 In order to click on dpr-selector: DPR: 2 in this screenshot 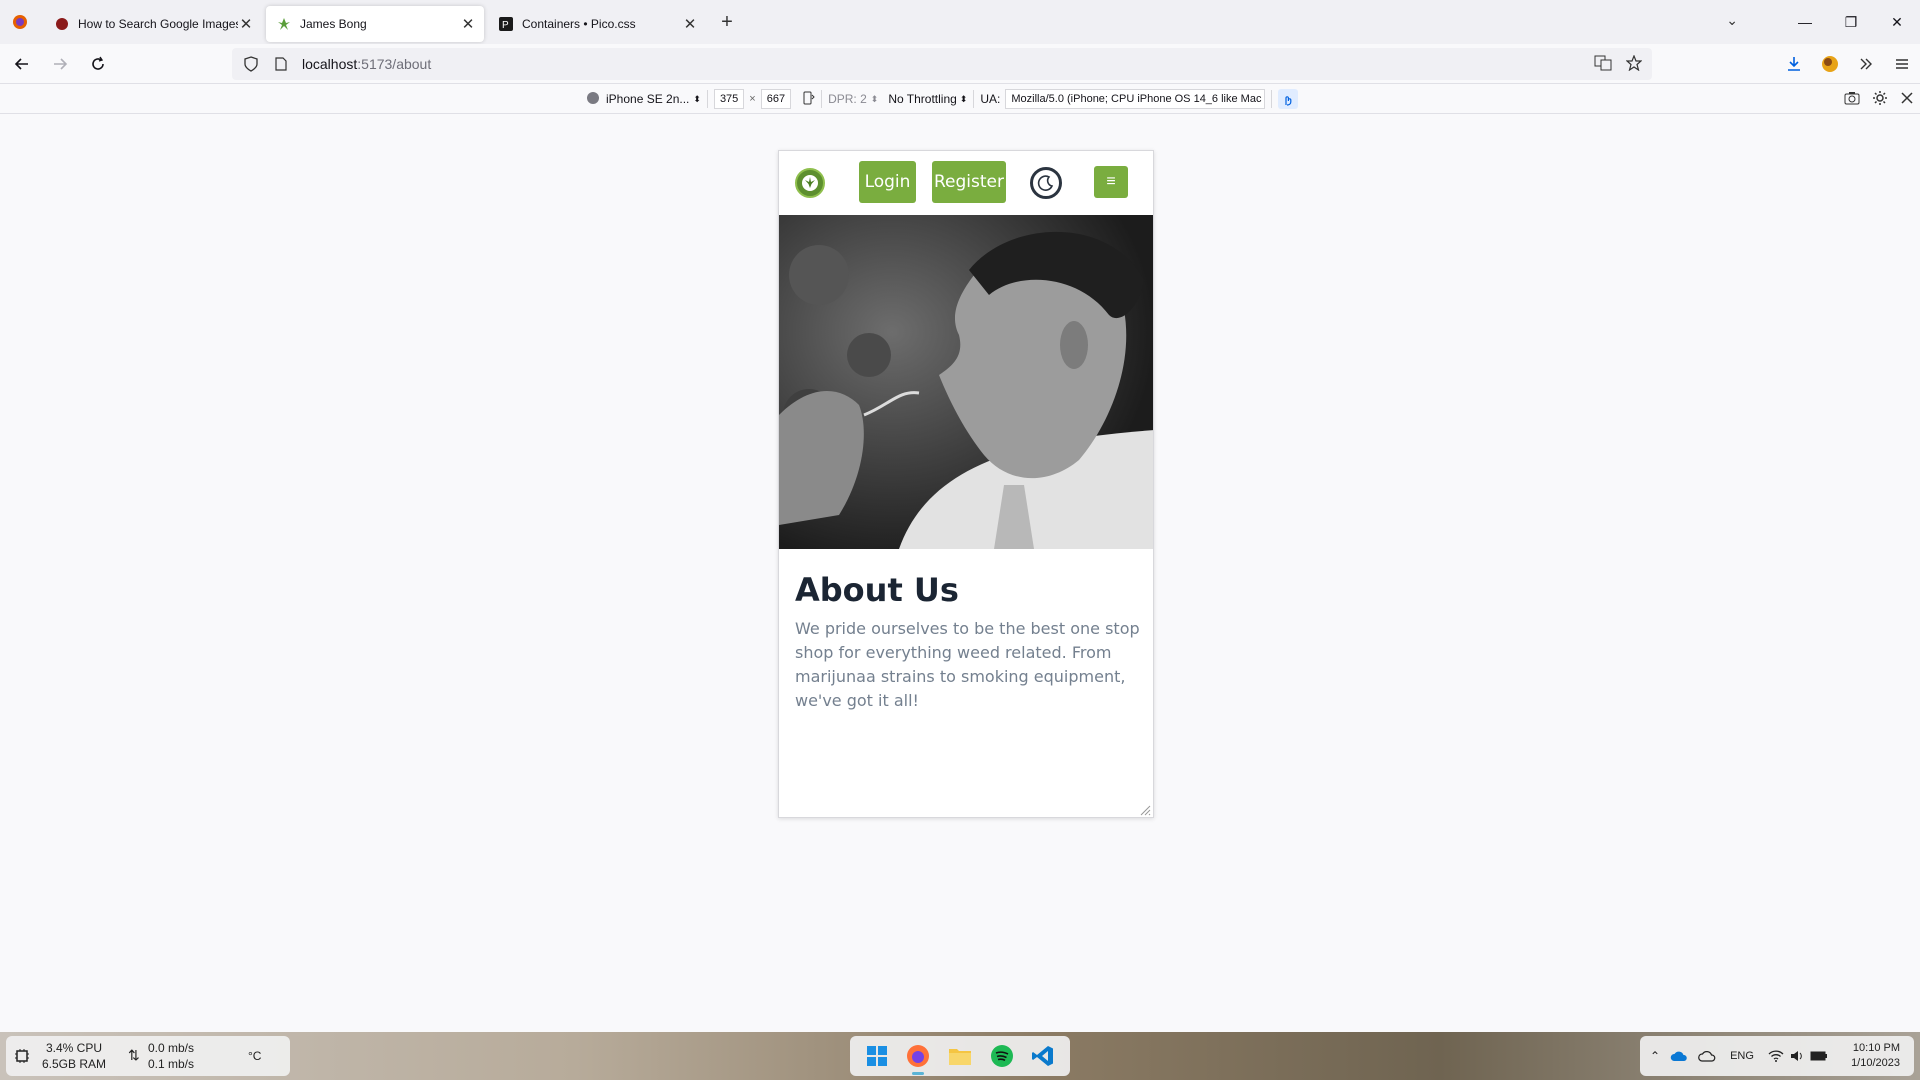, I will do `click(847, 99)`.